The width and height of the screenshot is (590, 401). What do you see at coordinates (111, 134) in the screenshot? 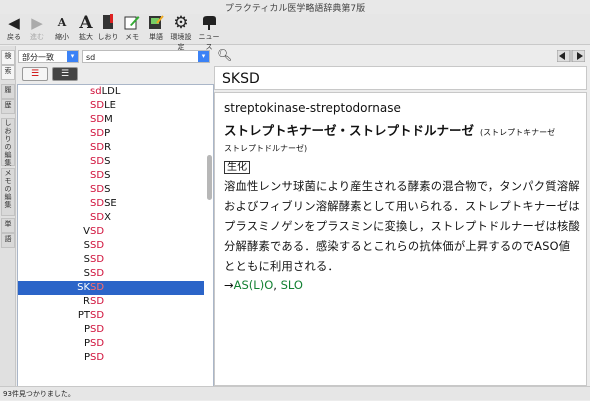
I see `list-item: SDP` at bounding box center [111, 134].